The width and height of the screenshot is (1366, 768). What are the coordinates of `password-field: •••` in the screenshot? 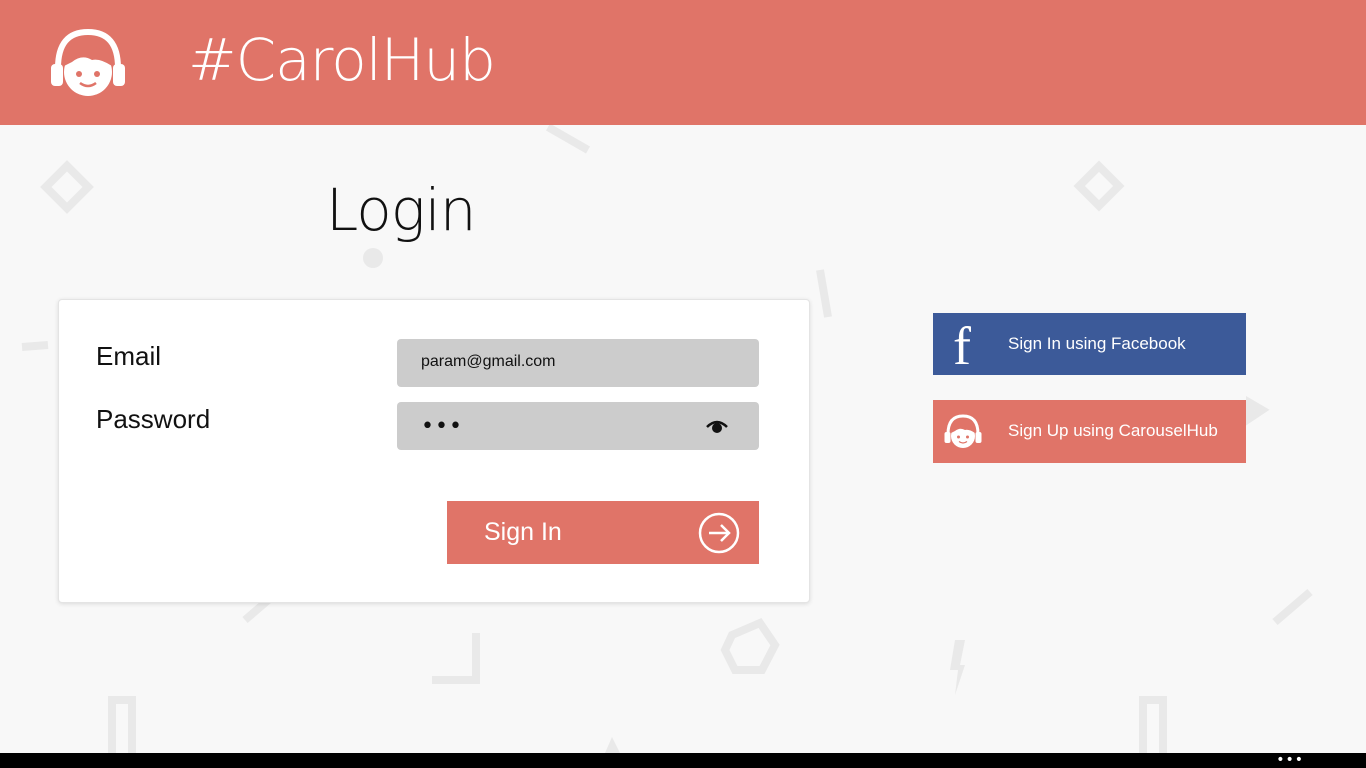 It's located at (578, 426).